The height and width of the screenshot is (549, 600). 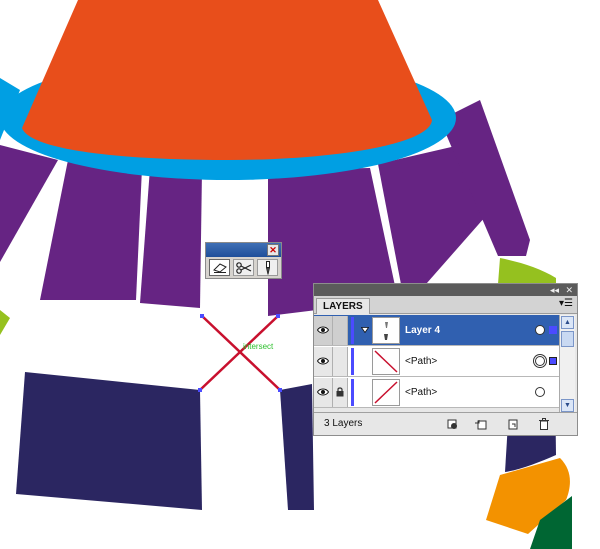 I want to click on scissors-tool-button, so click(x=243, y=267).